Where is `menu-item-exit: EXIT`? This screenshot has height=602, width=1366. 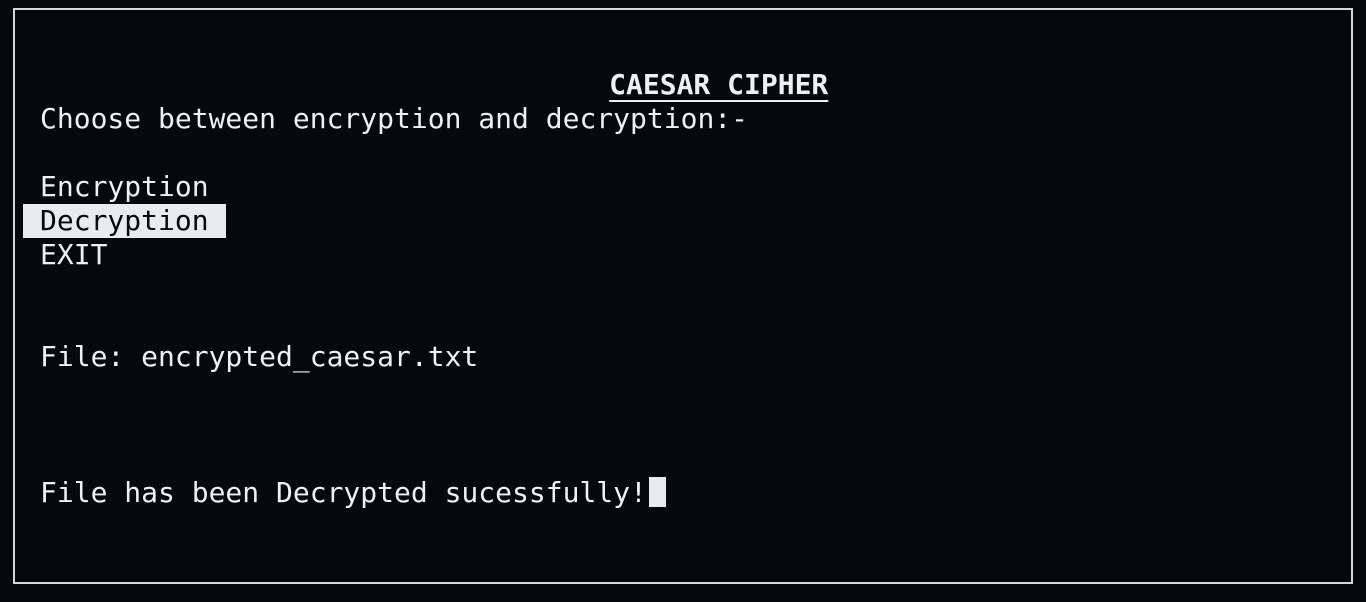 menu-item-exit: EXIT is located at coordinates (73, 255).